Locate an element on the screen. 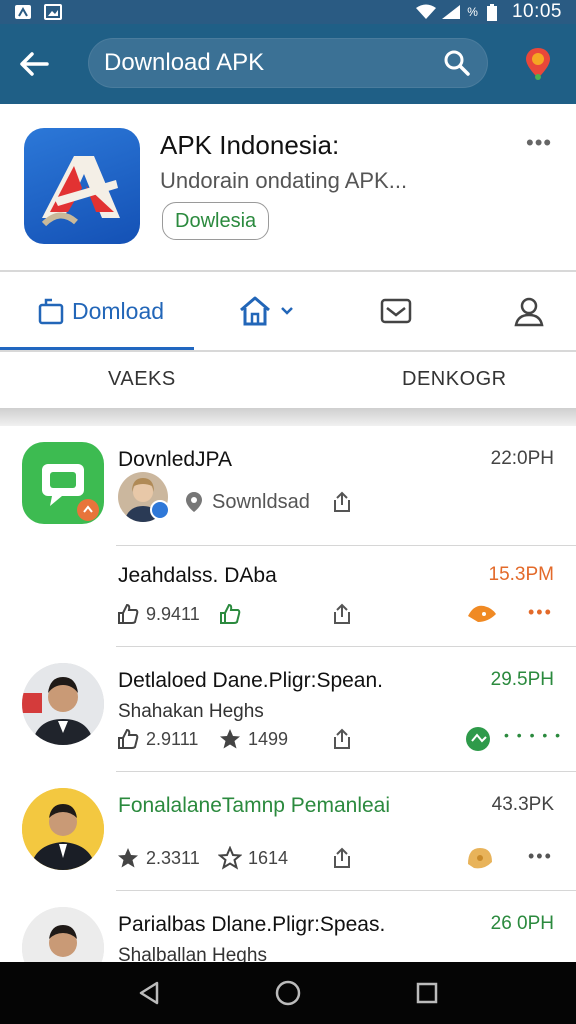 The image size is (576, 1024). subtab-second: DENKOGR is located at coordinates (454, 379).